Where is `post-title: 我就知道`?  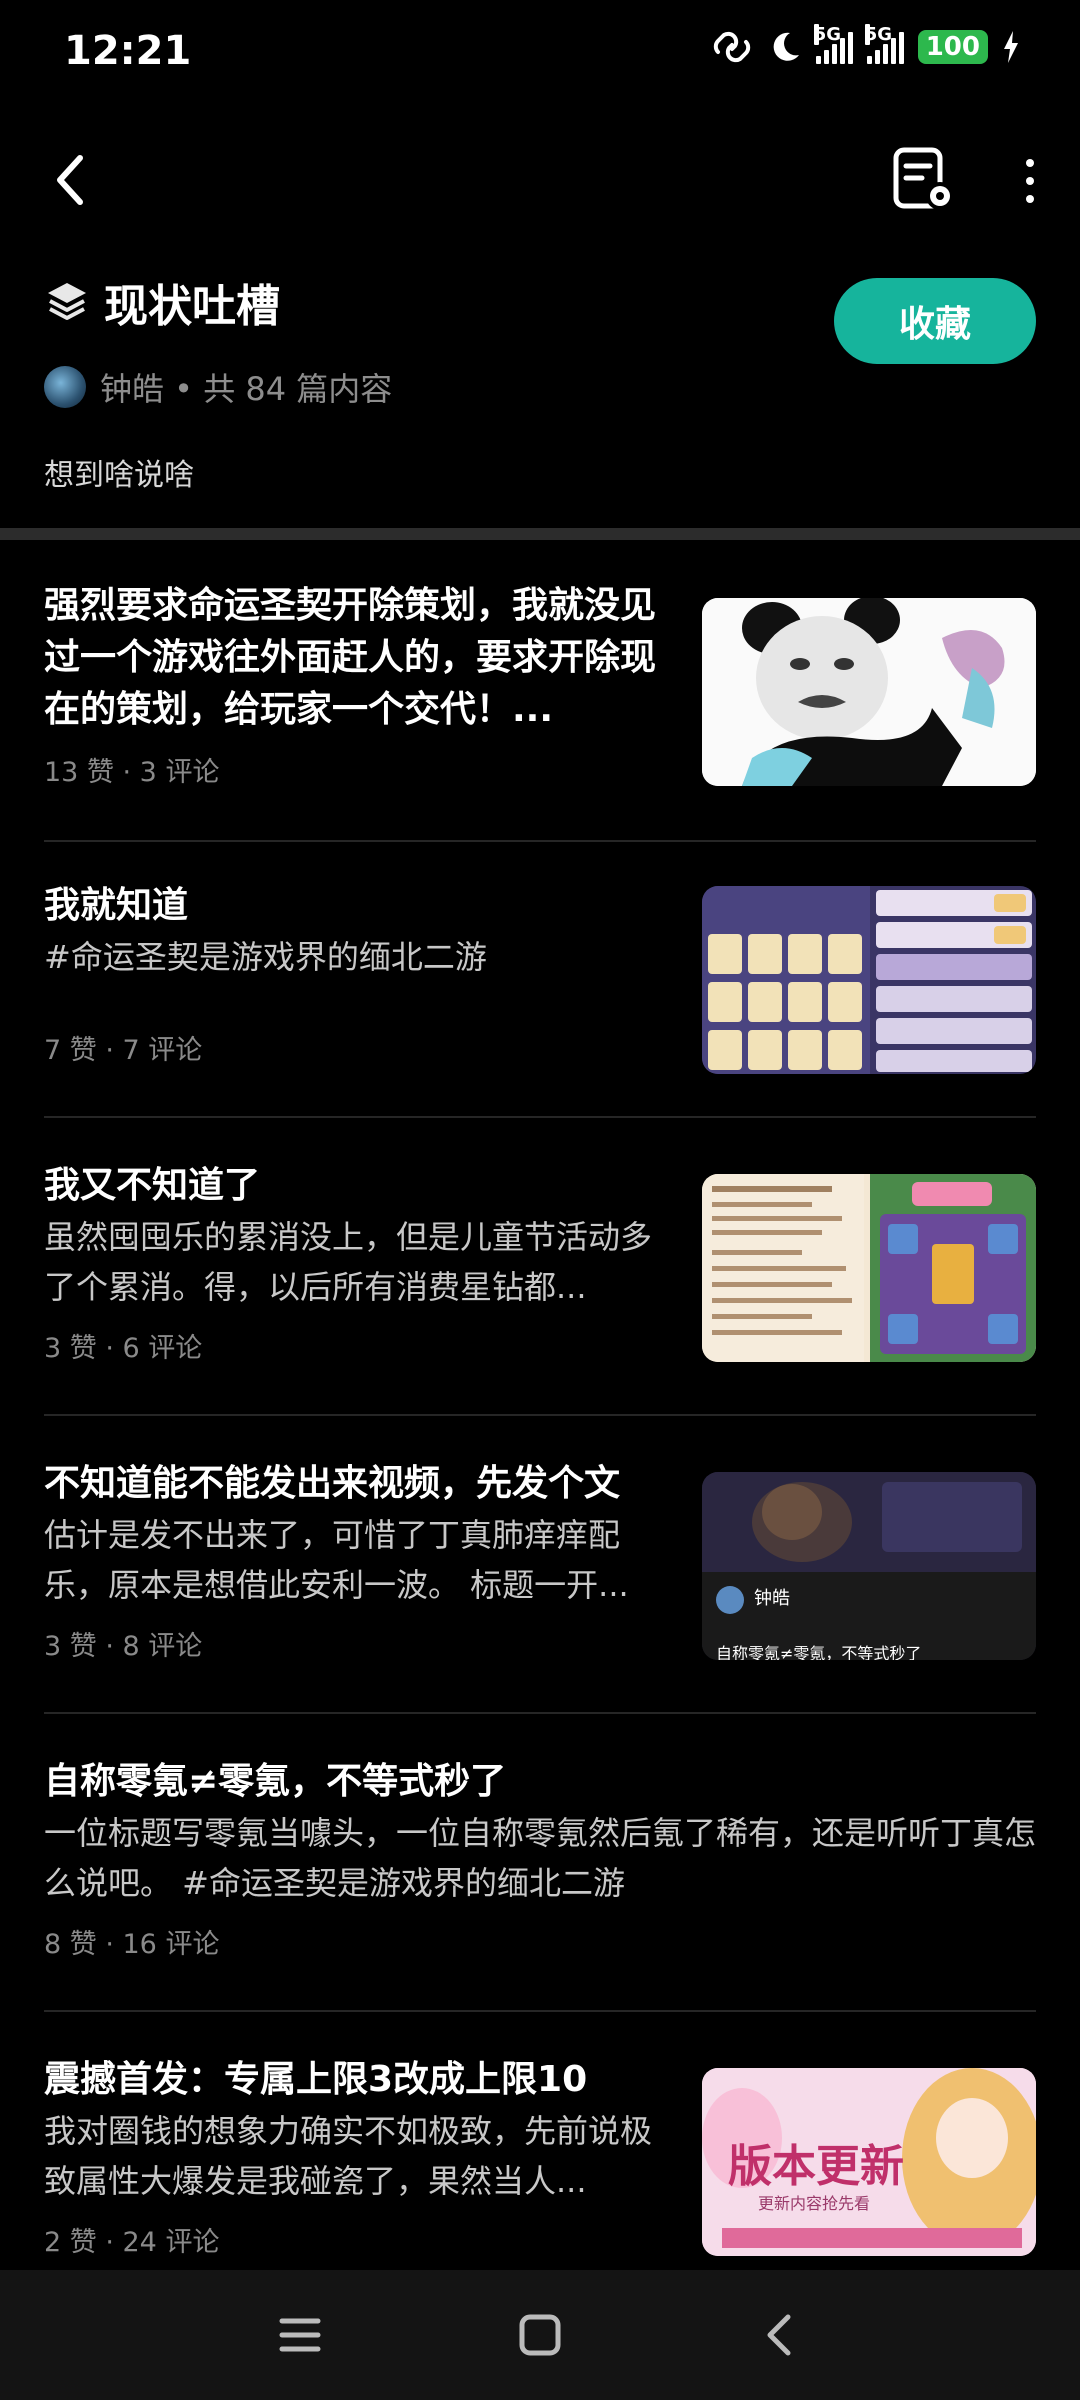
post-title: 我就知道 is located at coordinates (116, 905).